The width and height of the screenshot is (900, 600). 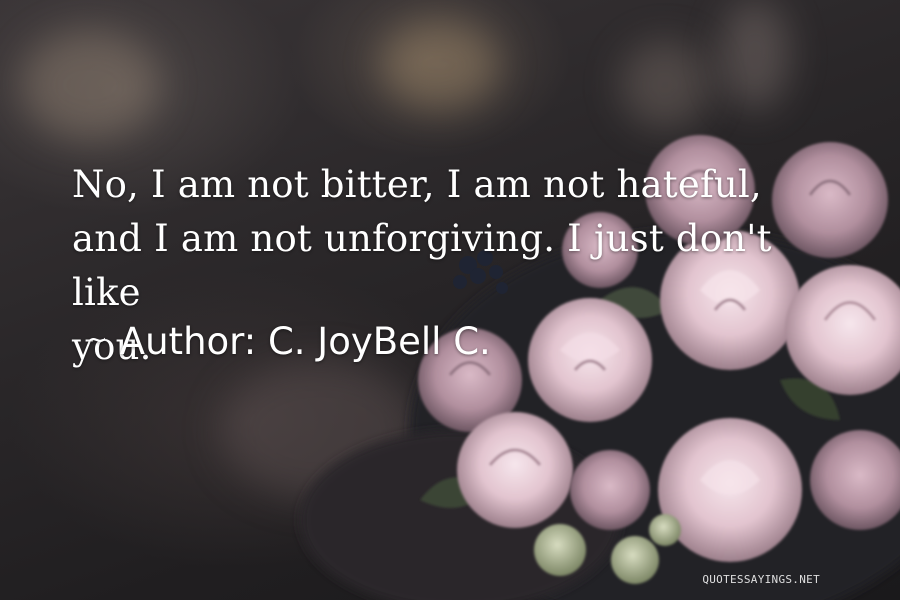 I want to click on author-label: Author: C. JoyBell C., so click(x=305, y=341).